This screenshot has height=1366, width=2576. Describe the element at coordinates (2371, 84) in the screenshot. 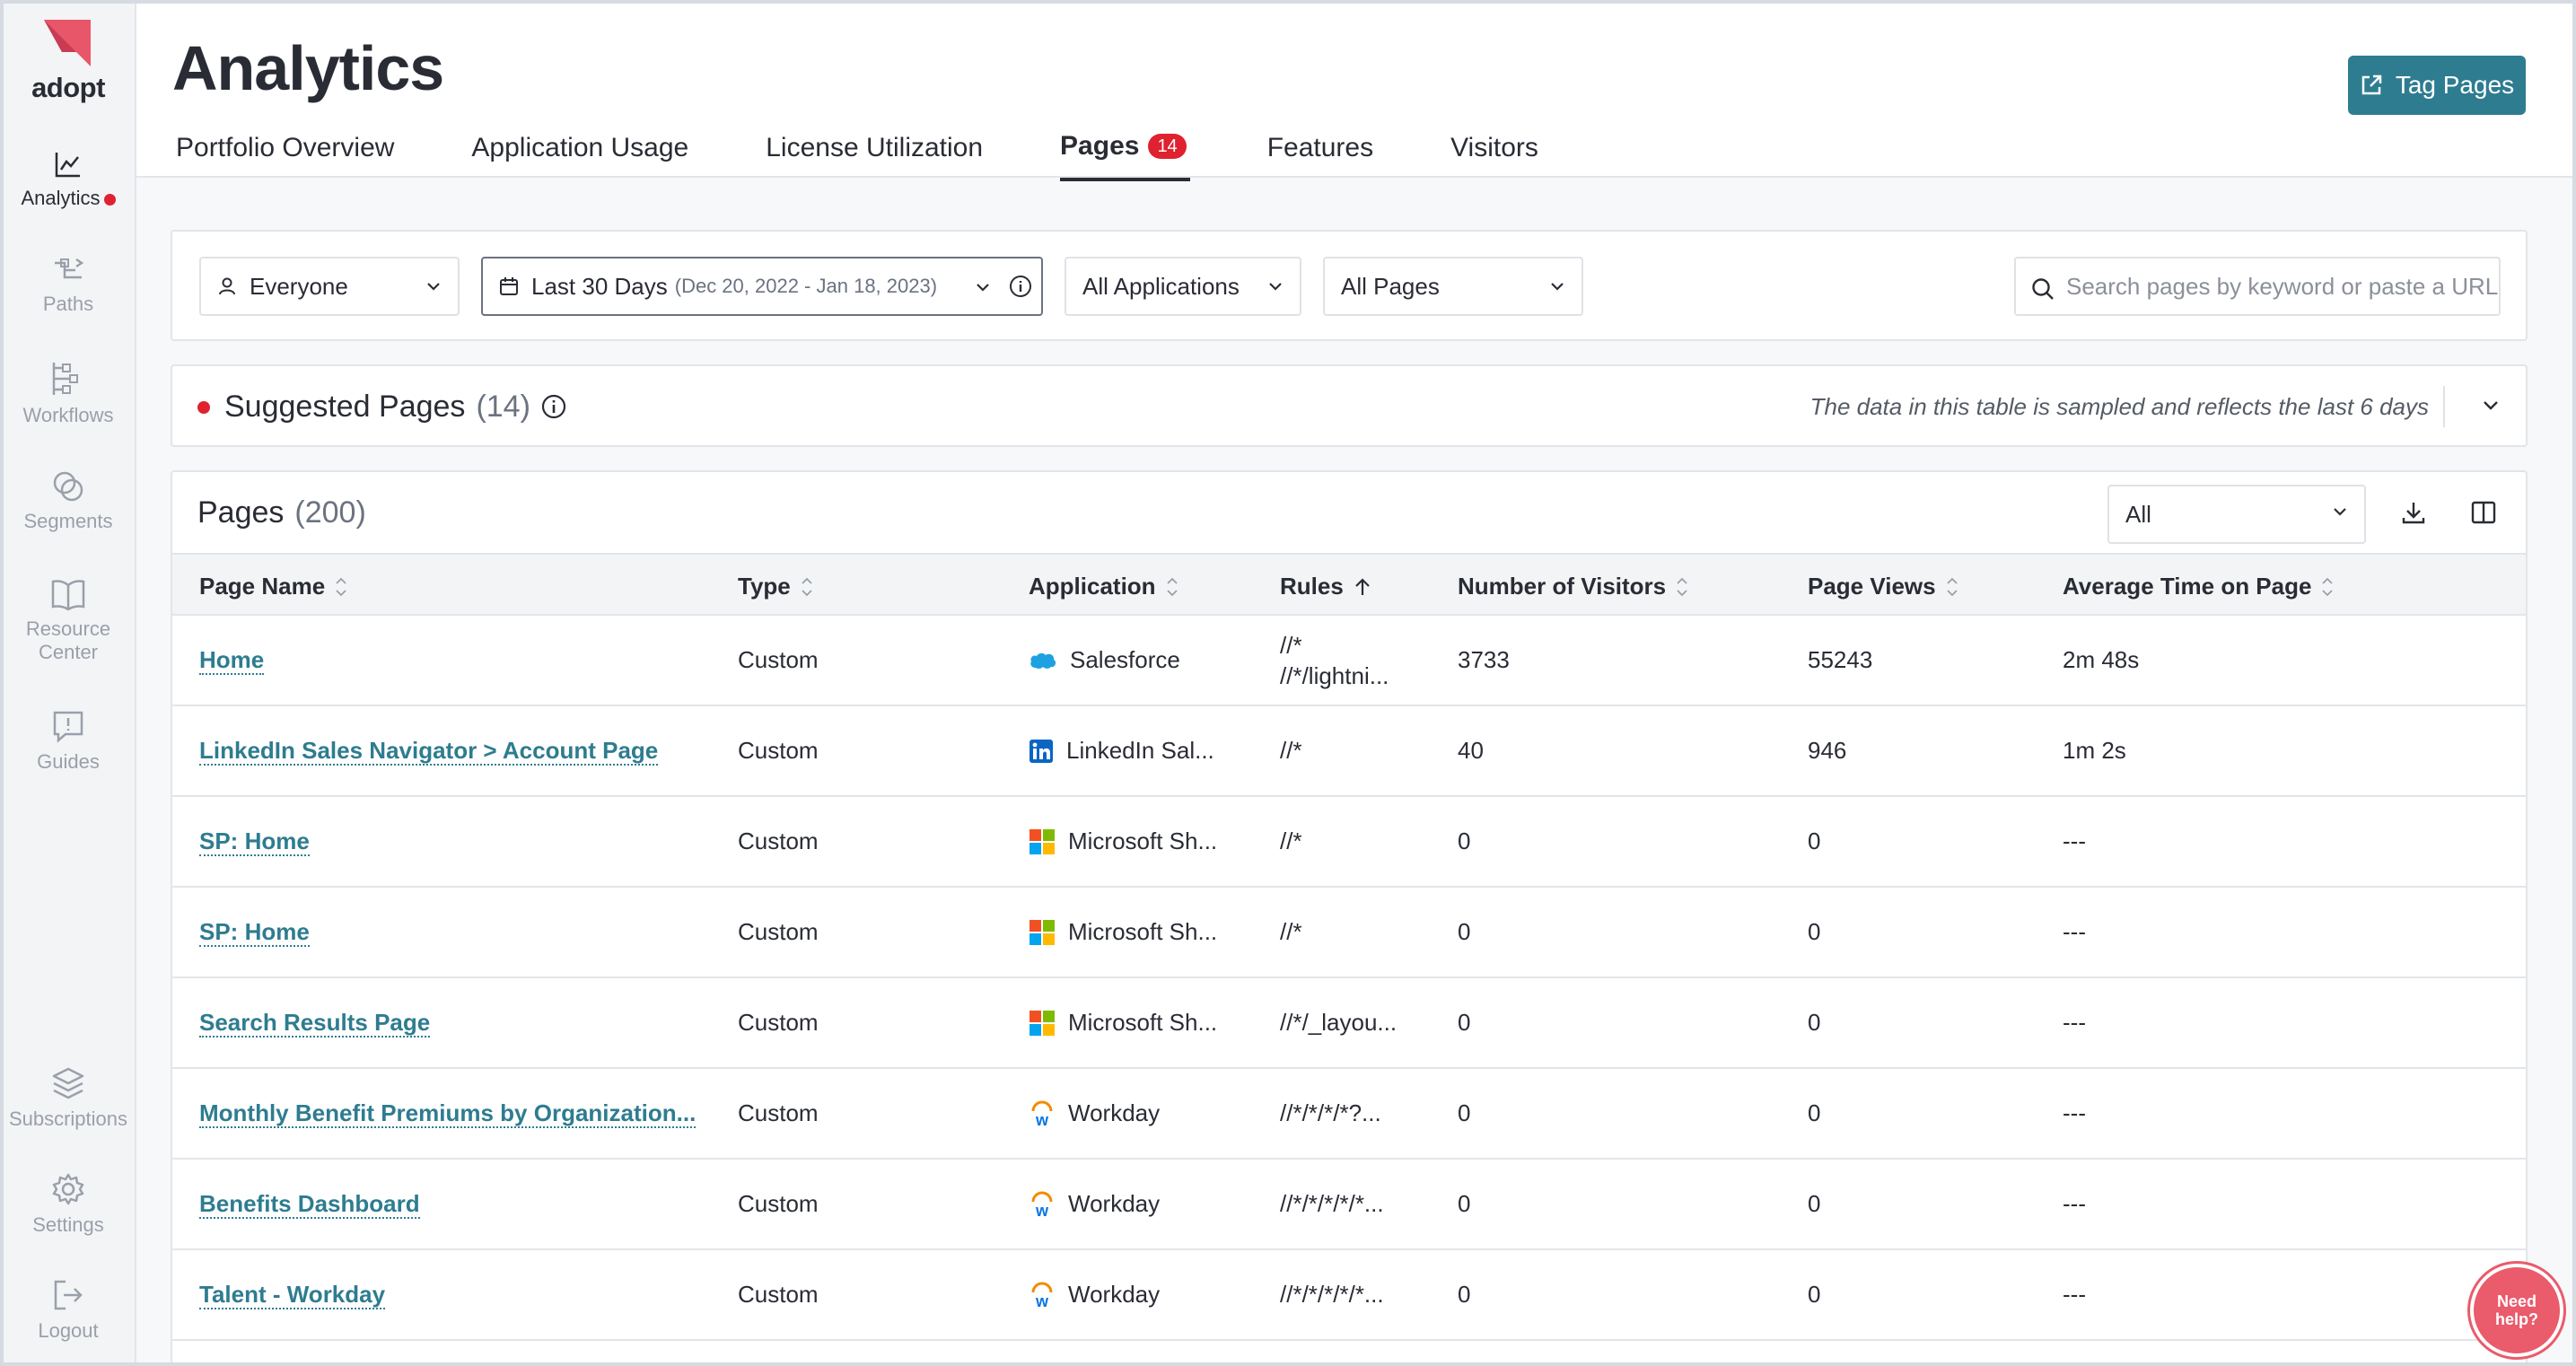

I see `external-link-icon` at that location.